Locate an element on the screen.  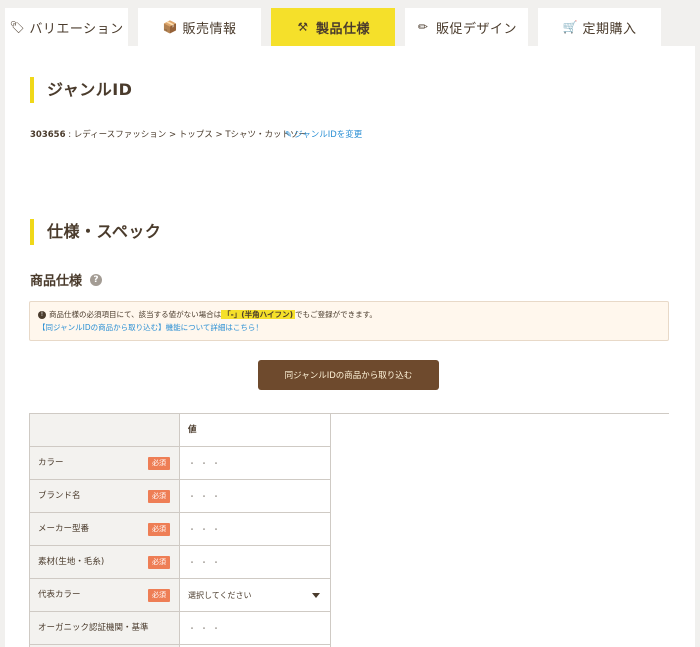
row-label: オーガニック認証機関・基準 is located at coordinates (104, 628).